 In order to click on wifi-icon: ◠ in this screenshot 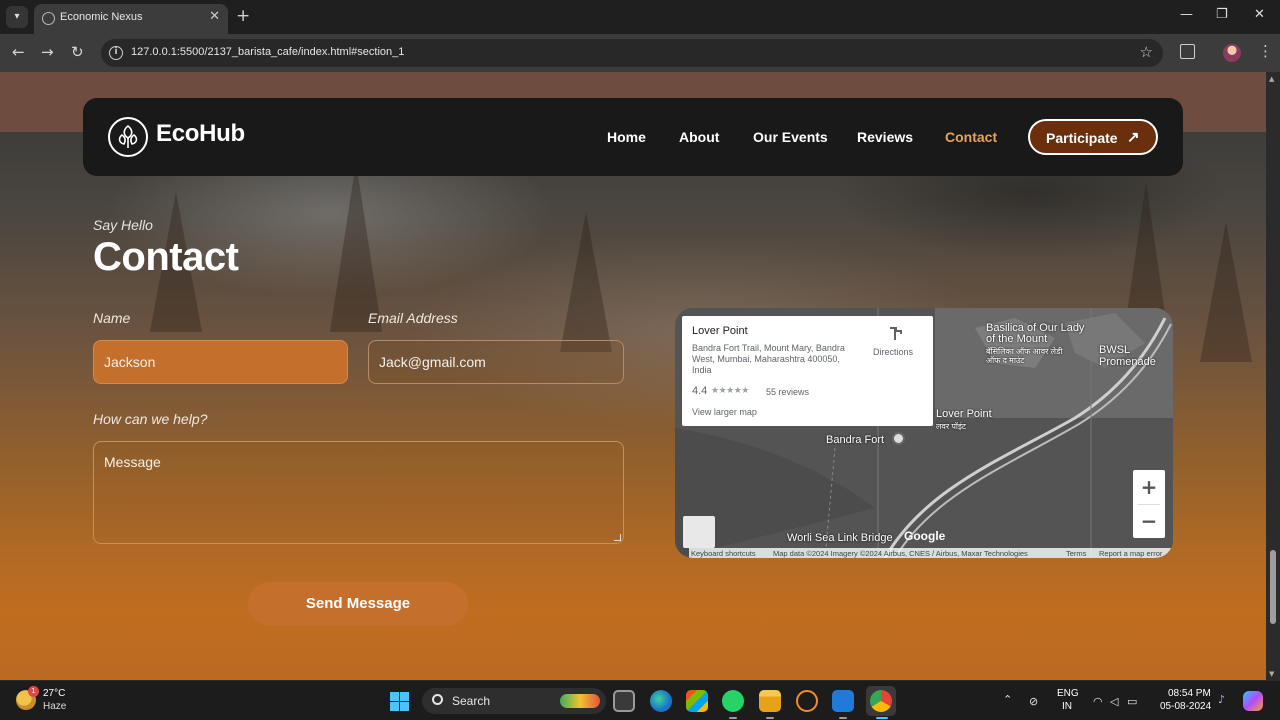, I will do `click(1098, 701)`.